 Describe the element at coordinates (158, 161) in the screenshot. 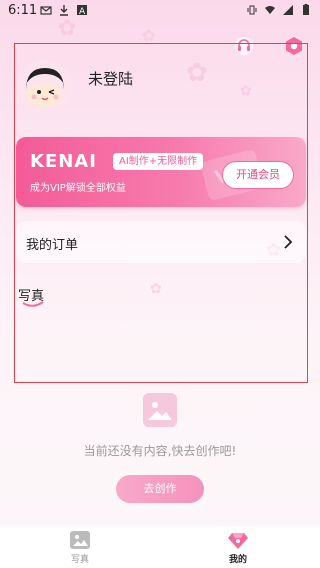

I see `vip-tag: AI制作+无限制作` at that location.